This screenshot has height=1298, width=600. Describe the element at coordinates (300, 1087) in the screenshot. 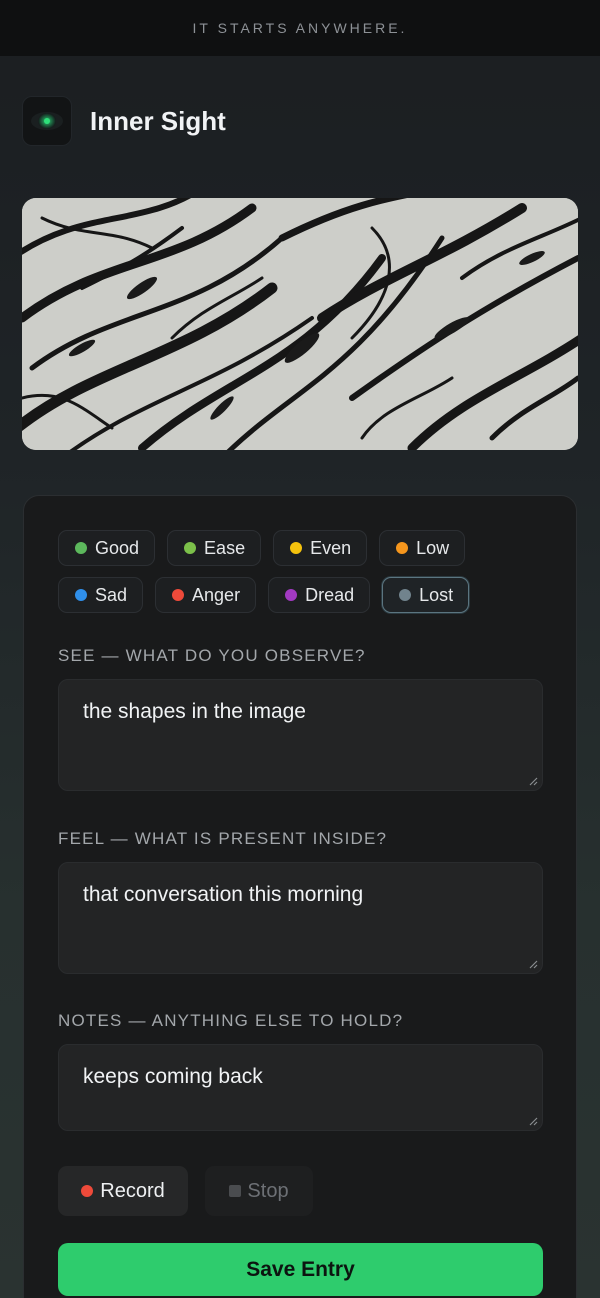

I see `notes-textarea: keeps coming back` at that location.